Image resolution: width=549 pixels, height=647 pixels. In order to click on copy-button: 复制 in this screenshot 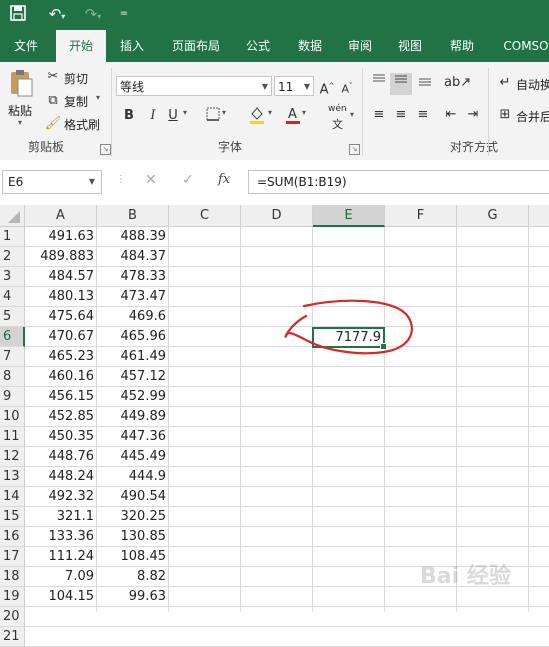, I will do `click(76, 101)`.